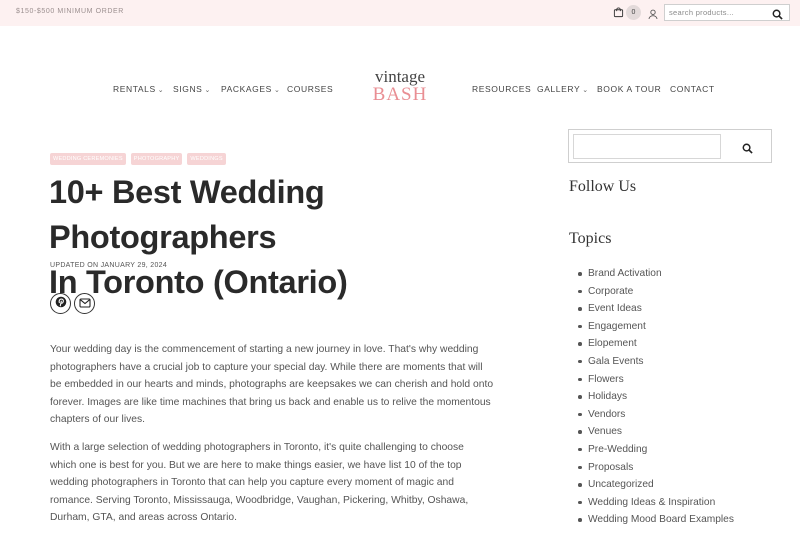 This screenshot has width=800, height=533. I want to click on nav-label: GALLERY, so click(559, 89).